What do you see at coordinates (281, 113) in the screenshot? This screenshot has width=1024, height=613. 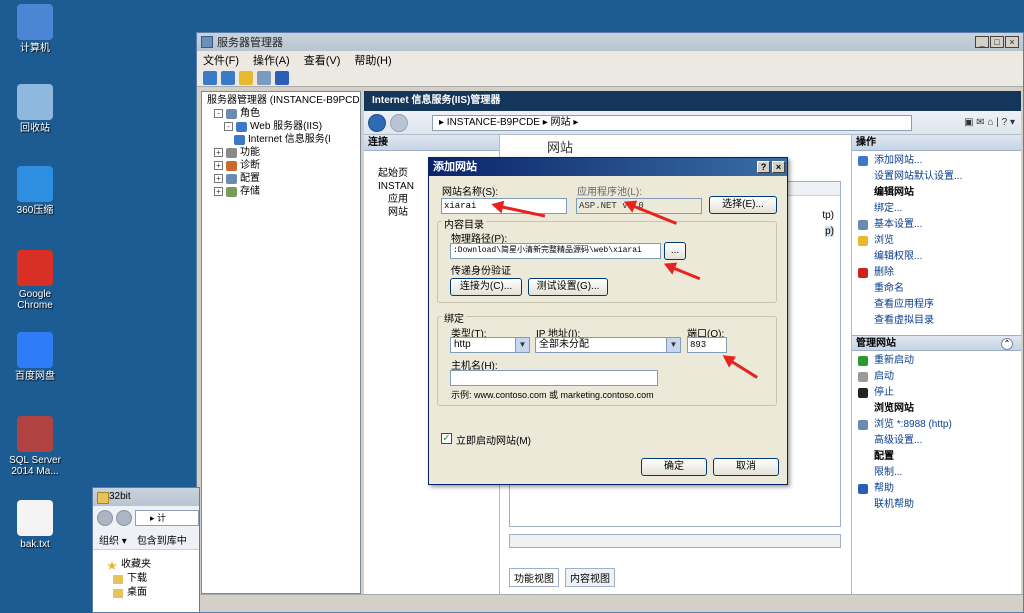 I see `tree-node: - 角色` at bounding box center [281, 113].